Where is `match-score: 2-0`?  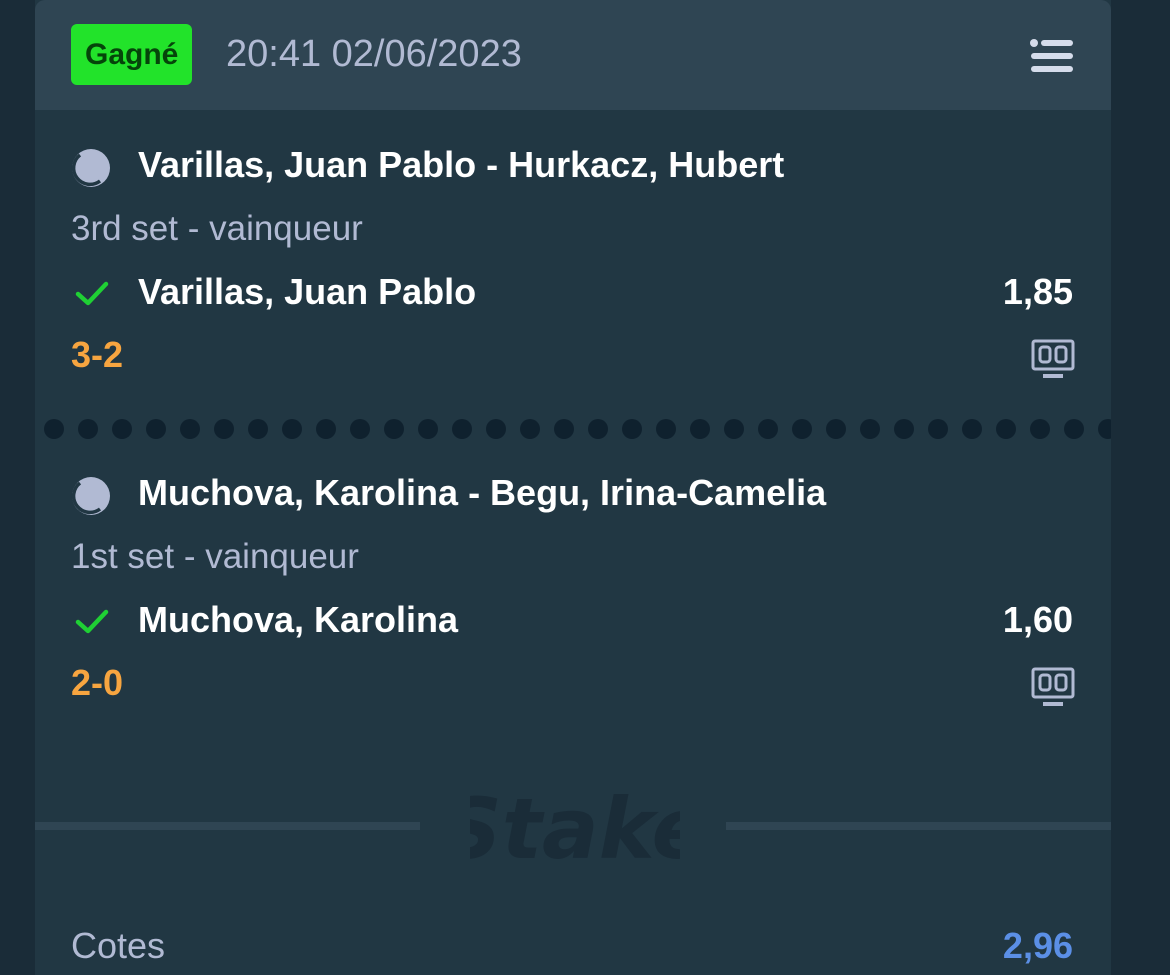
match-score: 2-0 is located at coordinates (97, 682).